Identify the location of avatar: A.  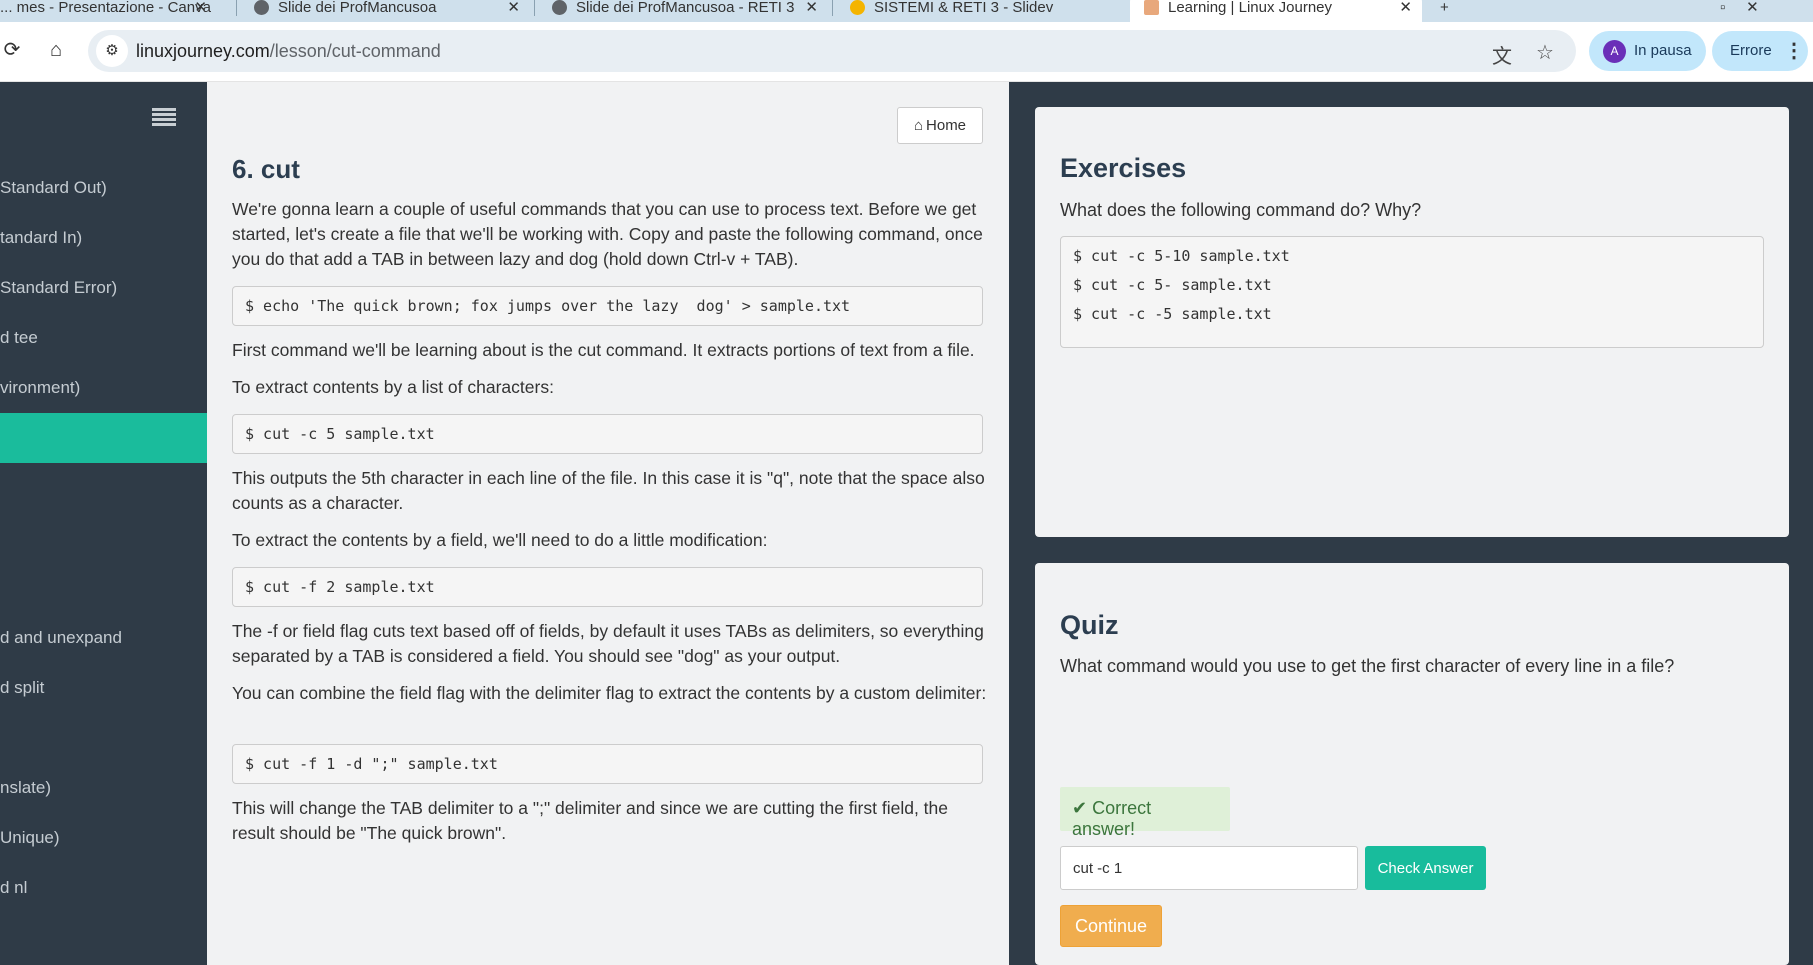
(1614, 51).